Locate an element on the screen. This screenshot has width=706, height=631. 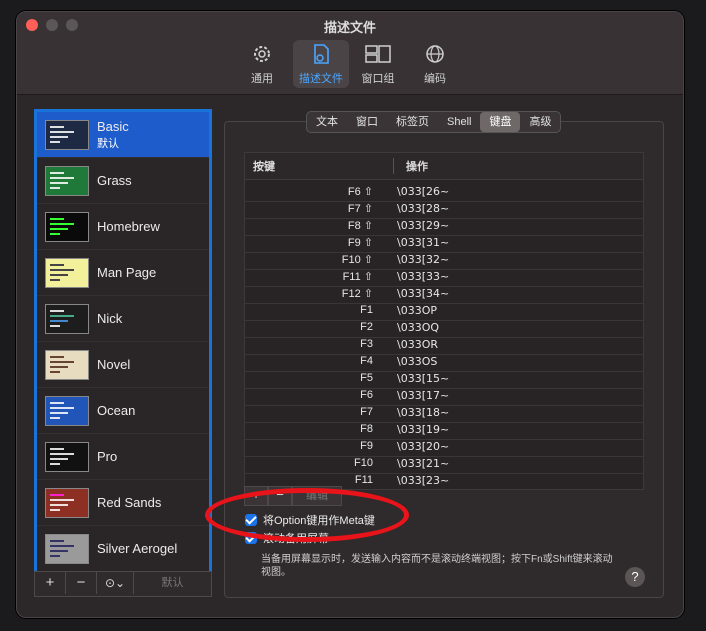
titlebar: 描述文件 通用 描述文件 窗口组 编码 is located at coordinates (350, 53).